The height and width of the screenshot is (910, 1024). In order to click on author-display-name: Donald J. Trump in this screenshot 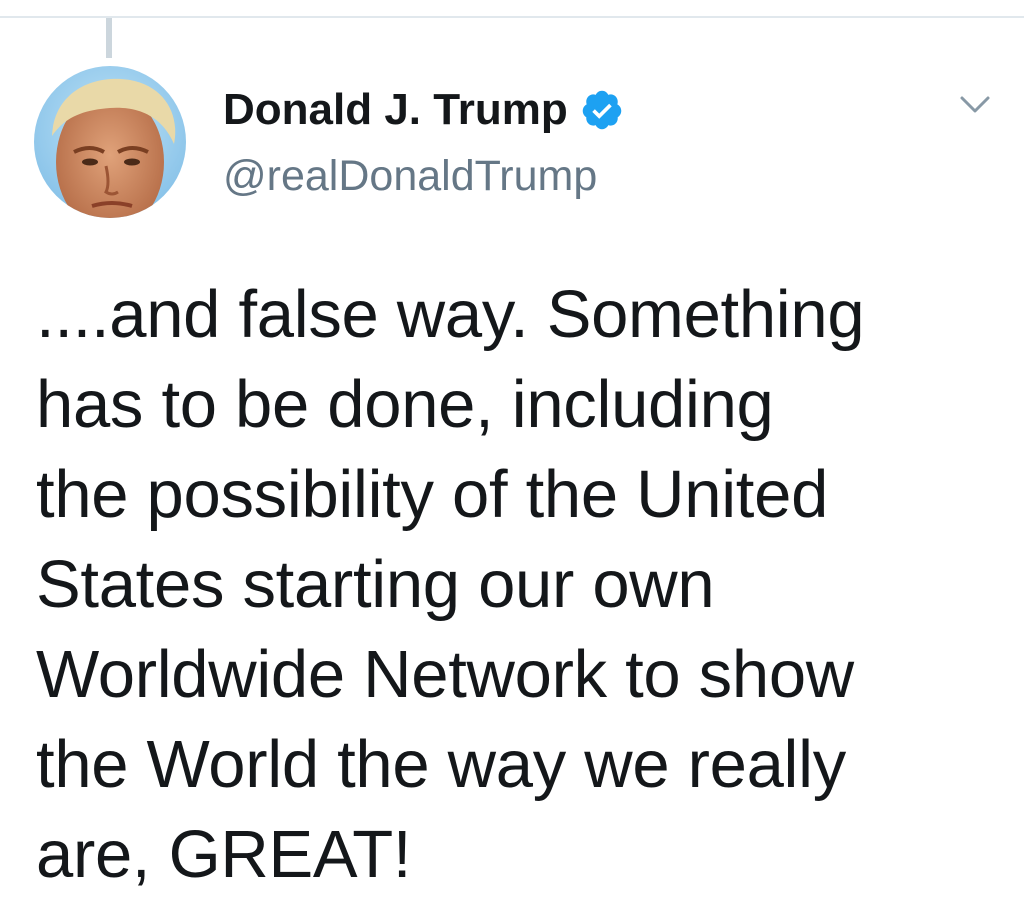, I will do `click(395, 110)`.